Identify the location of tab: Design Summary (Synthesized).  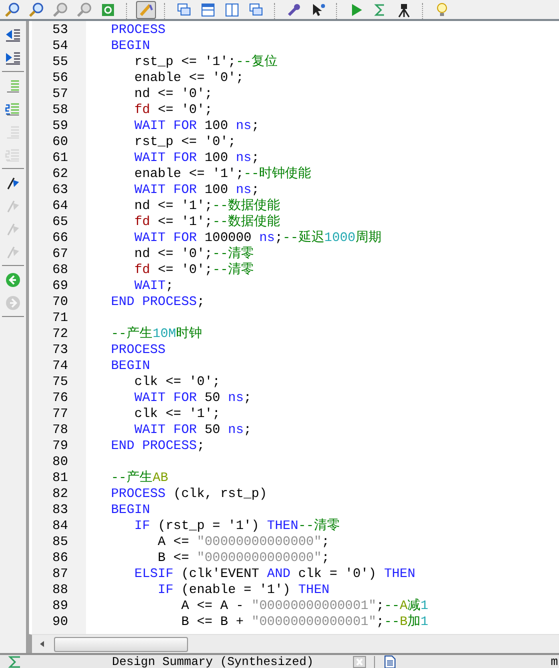
(213, 661).